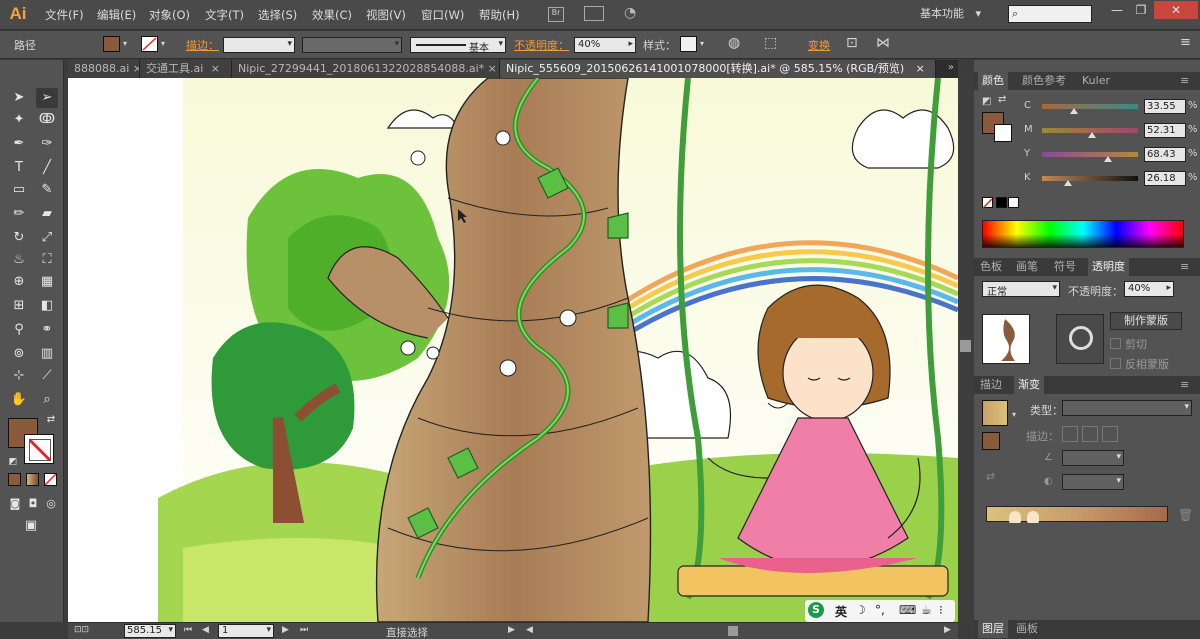 This screenshot has width=1200, height=639. I want to click on menu-object: 对象(O), so click(169, 15).